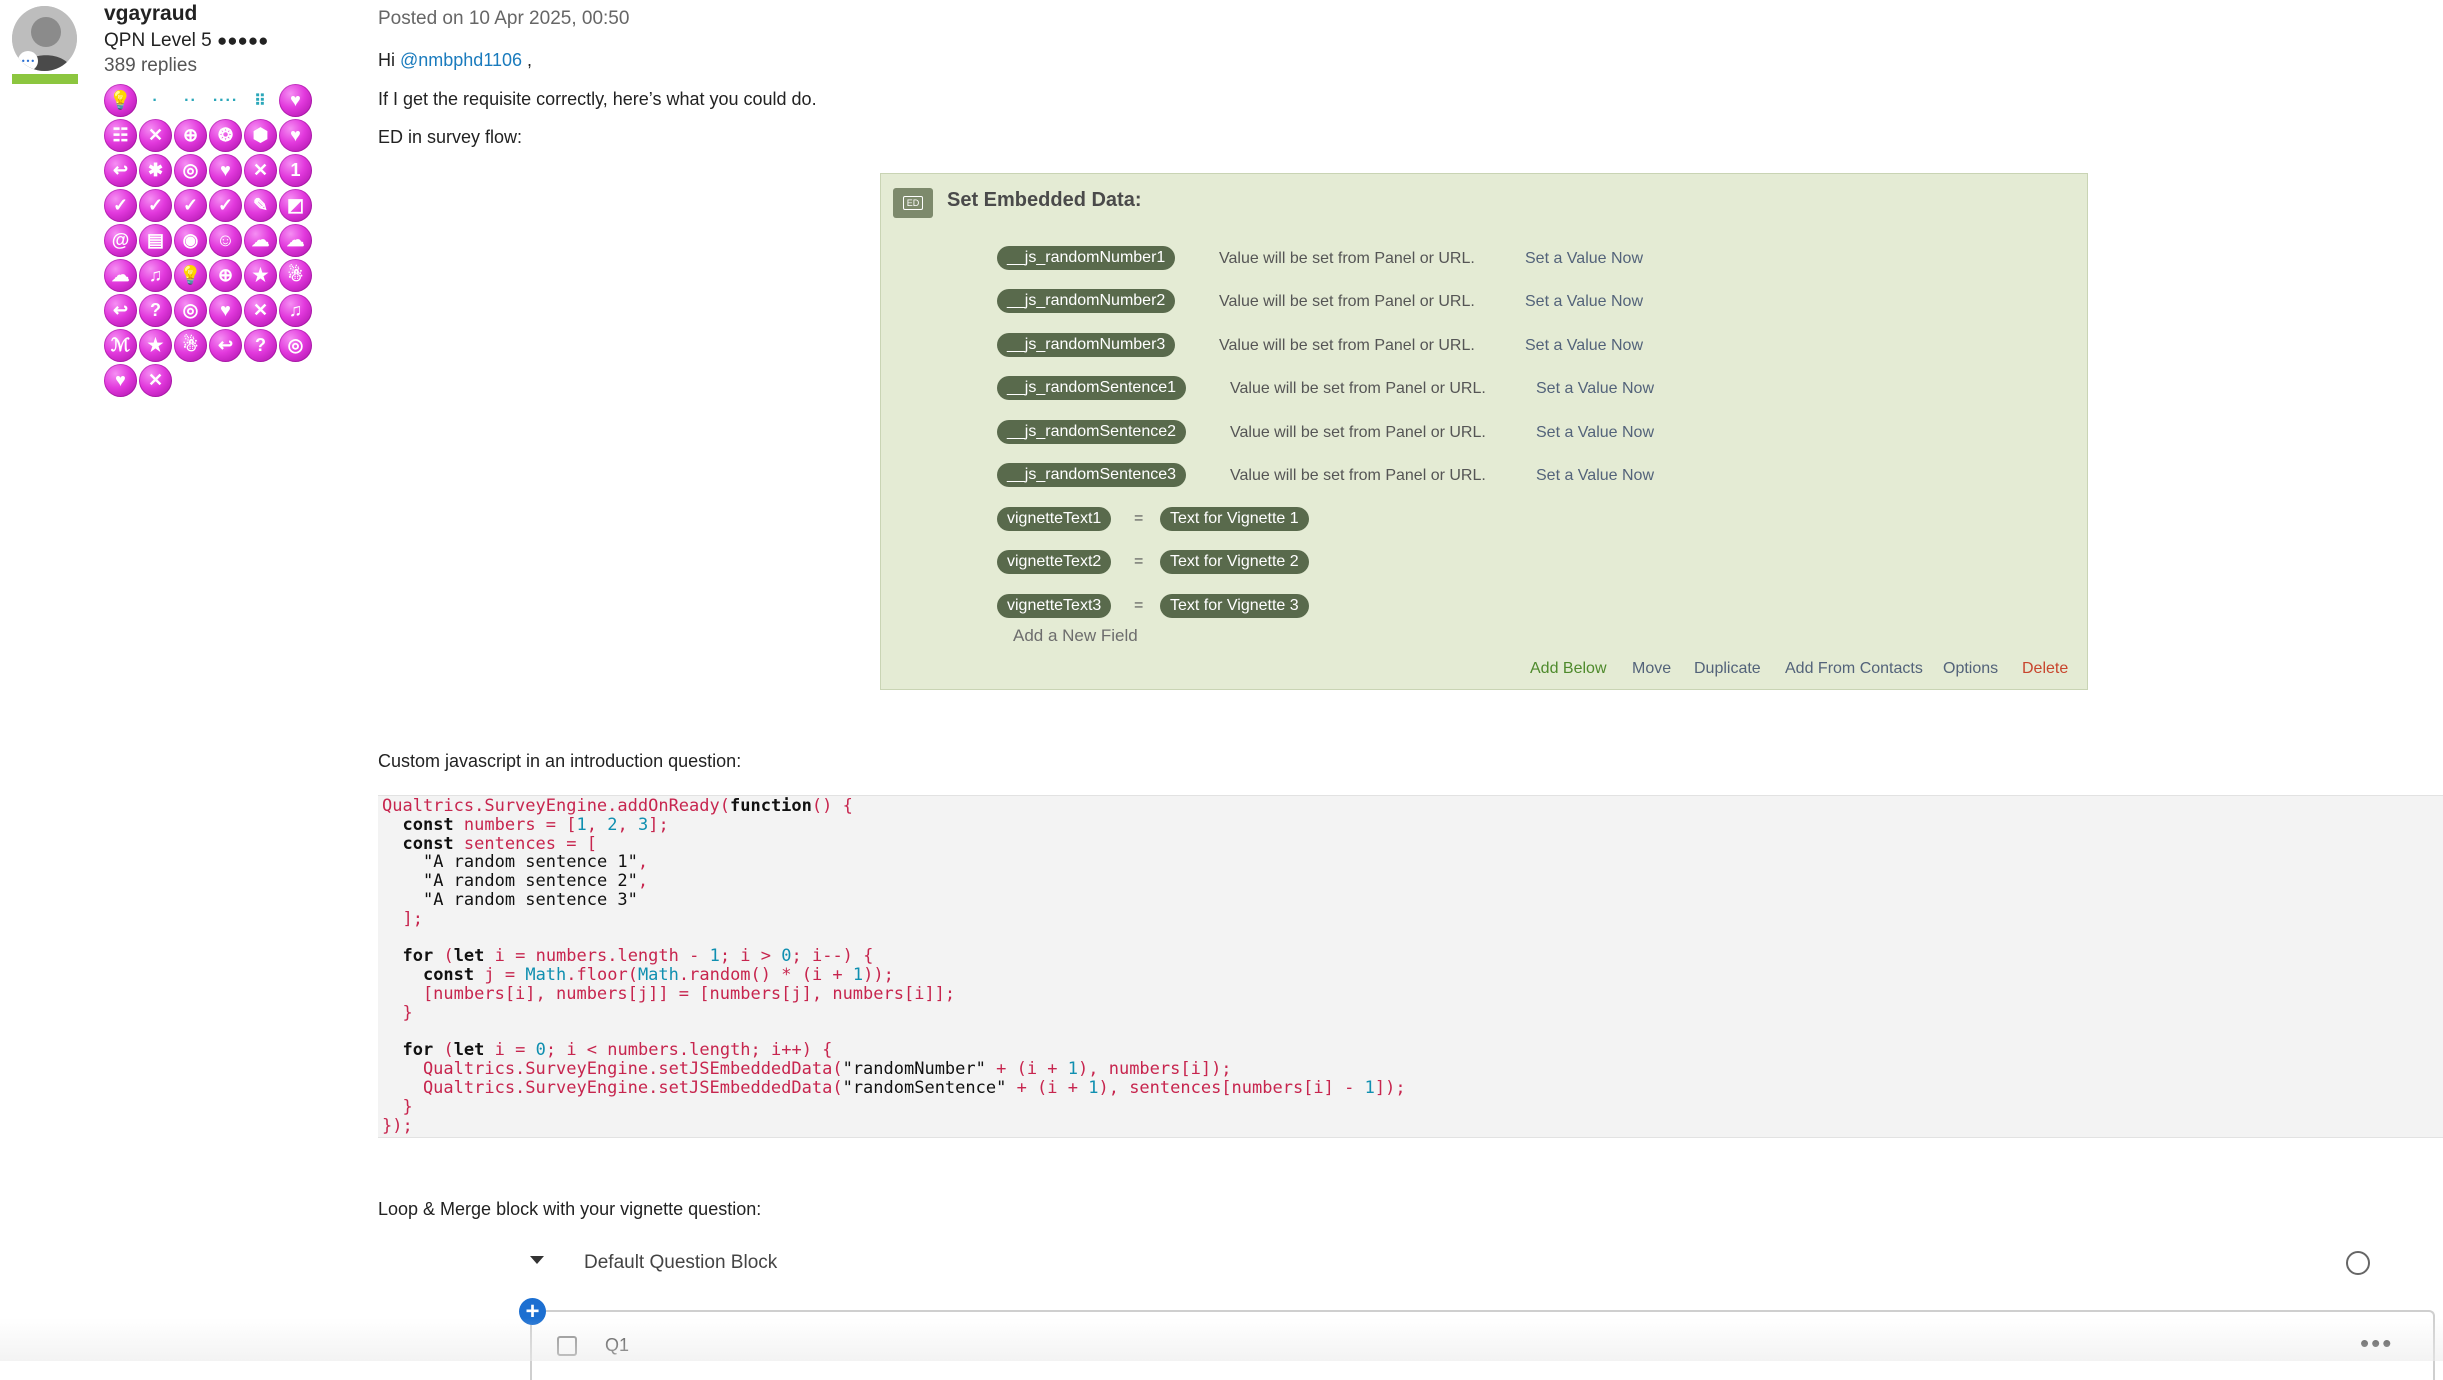  What do you see at coordinates (225, 240) in the screenshot?
I see `badge-icon: ☺` at bounding box center [225, 240].